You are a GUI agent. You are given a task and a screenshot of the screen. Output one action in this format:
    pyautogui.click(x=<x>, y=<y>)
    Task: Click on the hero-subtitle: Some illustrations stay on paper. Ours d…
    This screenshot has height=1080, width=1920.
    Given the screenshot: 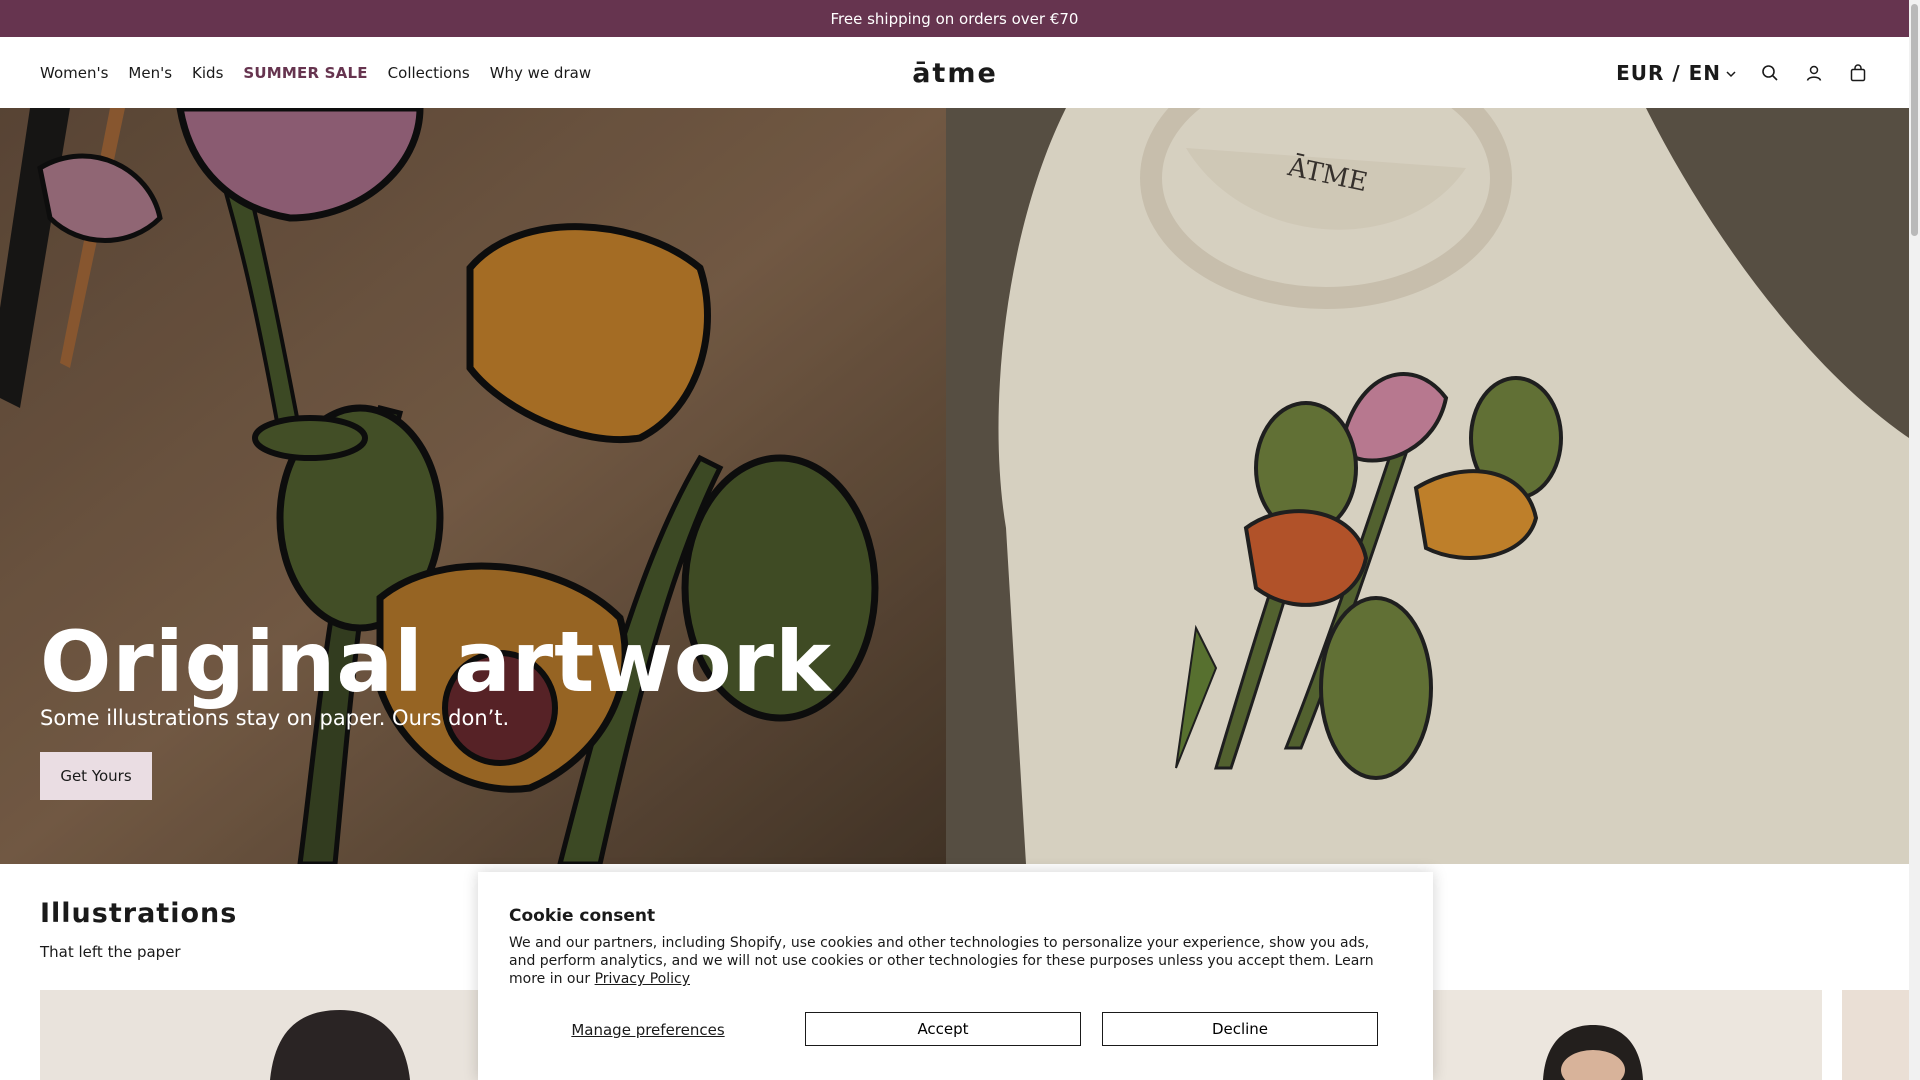 What is the action you would take?
    pyautogui.click(x=275, y=718)
    